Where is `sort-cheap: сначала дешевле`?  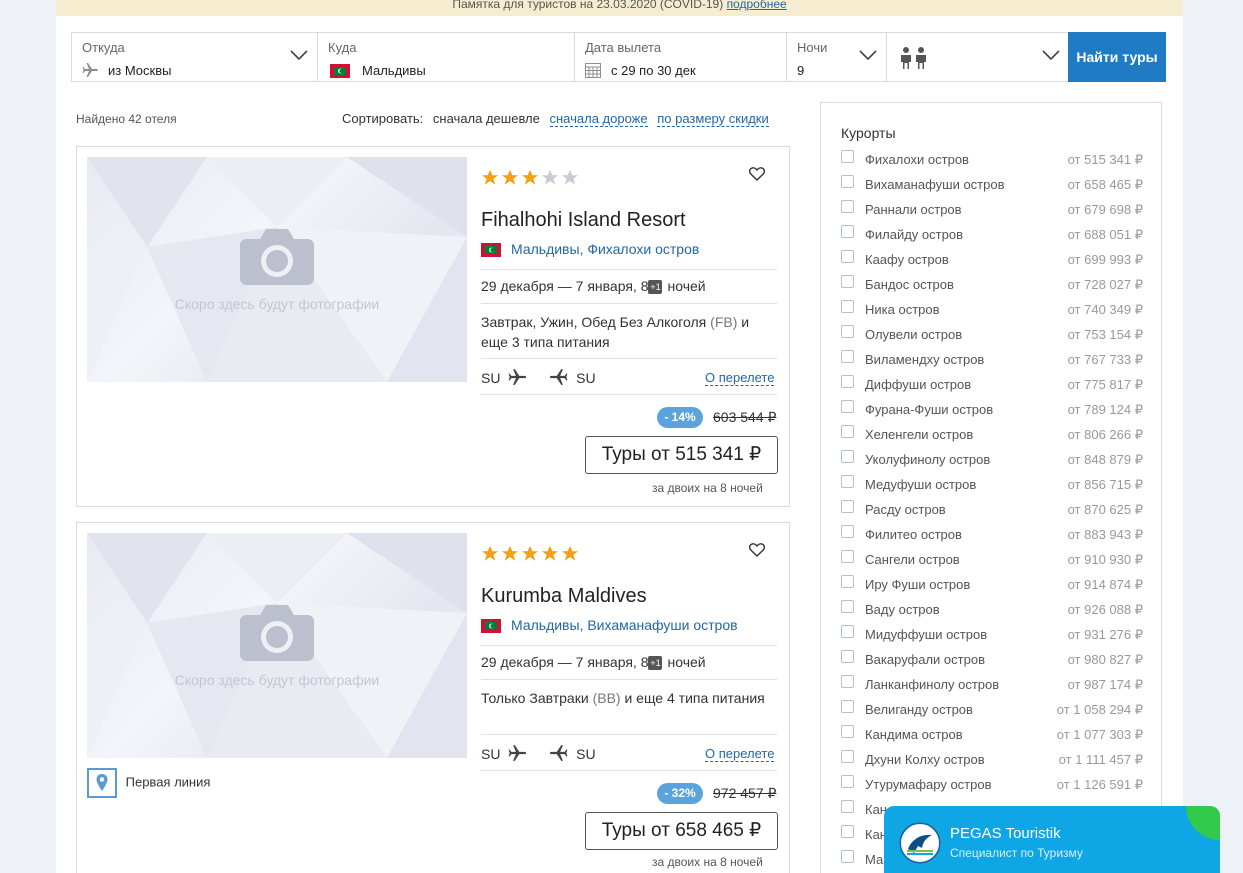 sort-cheap: сначала дешевле is located at coordinates (486, 118).